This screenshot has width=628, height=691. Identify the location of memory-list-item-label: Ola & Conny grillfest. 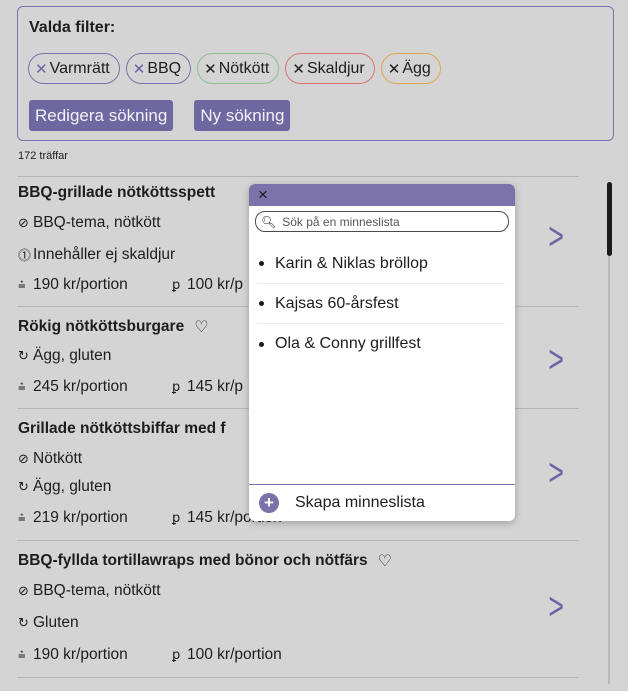
(348, 343).